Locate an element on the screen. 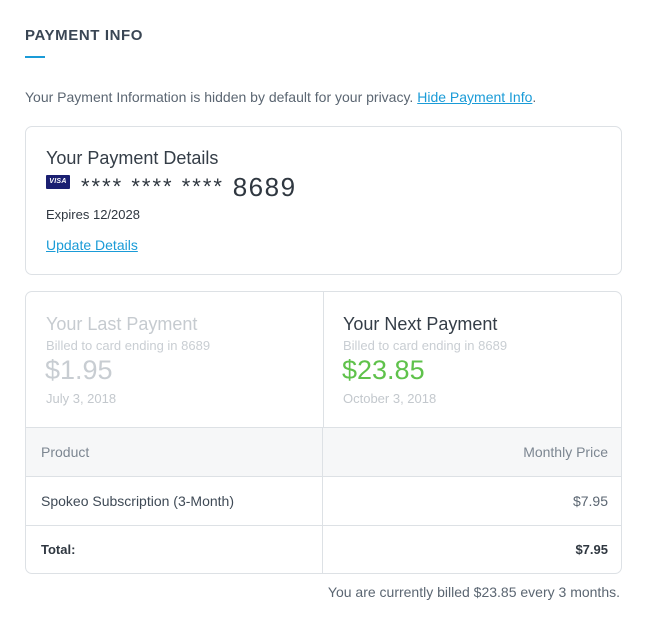 This screenshot has height=644, width=653. next-payment-date: October 3, 2018 is located at coordinates (390, 398).